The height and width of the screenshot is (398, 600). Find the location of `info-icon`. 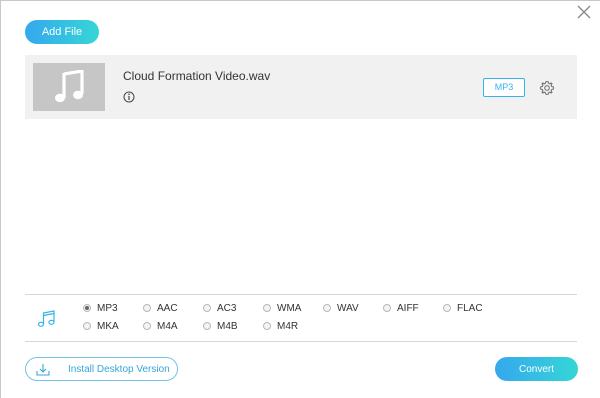

info-icon is located at coordinates (129, 97).